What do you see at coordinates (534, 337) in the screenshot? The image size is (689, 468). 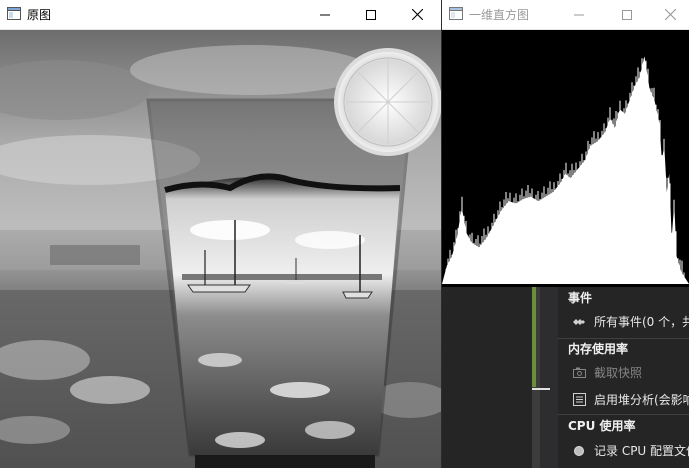 I see `timeline-bar` at bounding box center [534, 337].